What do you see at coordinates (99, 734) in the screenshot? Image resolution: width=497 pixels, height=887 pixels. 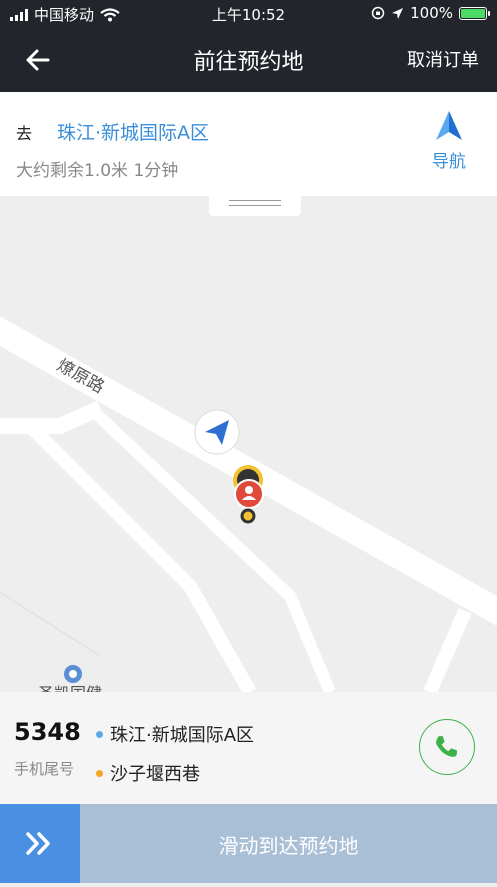 I see `start-dot-icon` at bounding box center [99, 734].